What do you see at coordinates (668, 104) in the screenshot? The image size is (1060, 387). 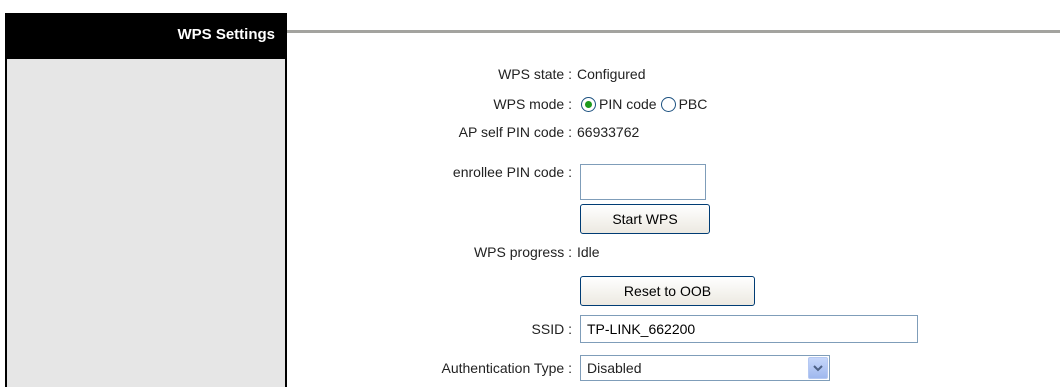 I see `pbc-radio` at bounding box center [668, 104].